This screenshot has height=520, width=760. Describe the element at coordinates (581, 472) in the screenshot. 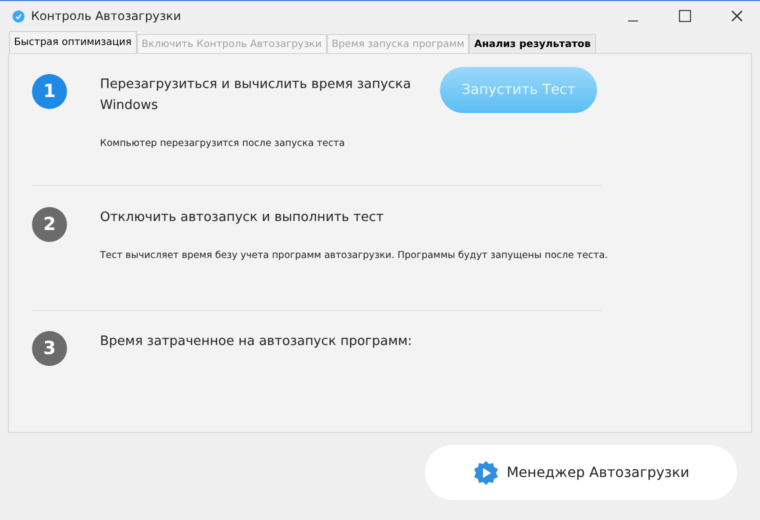

I see `startup-manager-button: Менеджер Автозагрузки` at that location.